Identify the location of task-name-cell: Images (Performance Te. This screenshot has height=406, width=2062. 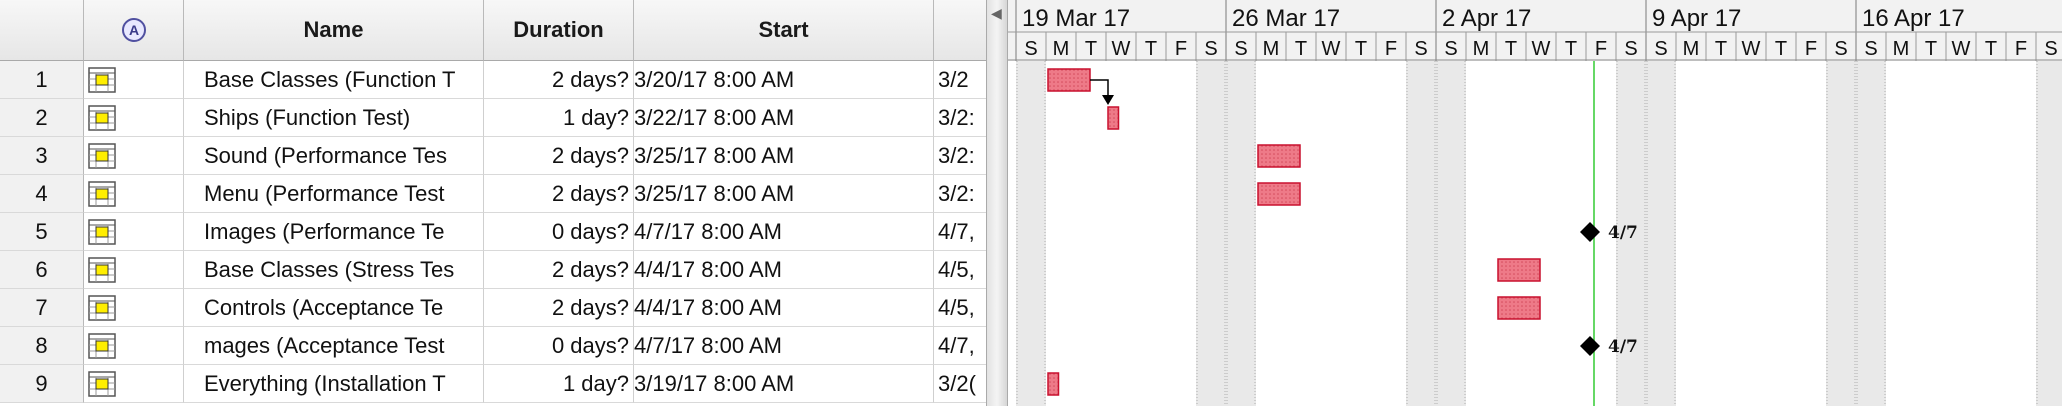
(334, 232).